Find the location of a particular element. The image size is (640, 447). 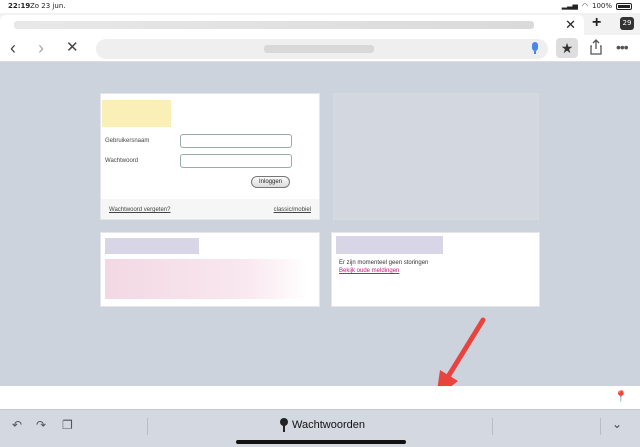

wifi-icon: ◠ is located at coordinates (584, 6).